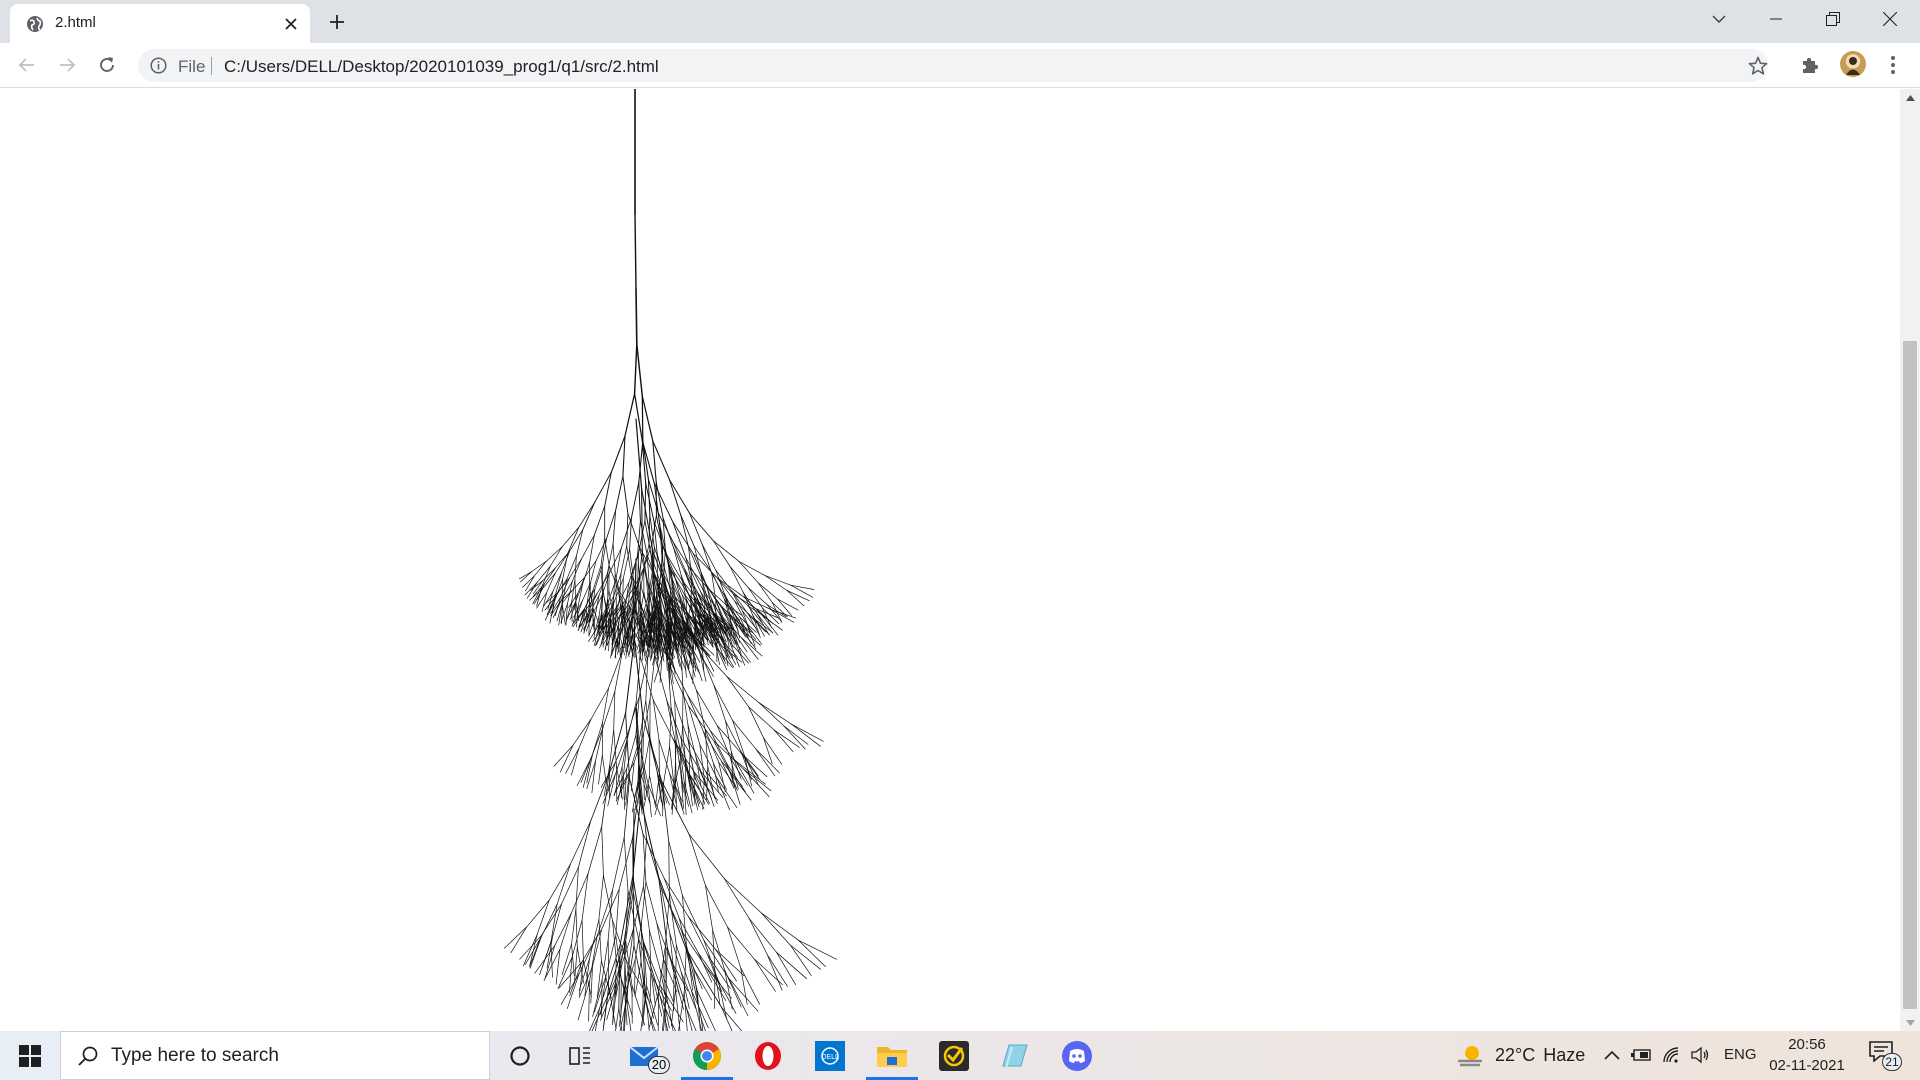 Image resolution: width=1920 pixels, height=1080 pixels. What do you see at coordinates (768, 1055) in the screenshot?
I see `opera-icon` at bounding box center [768, 1055].